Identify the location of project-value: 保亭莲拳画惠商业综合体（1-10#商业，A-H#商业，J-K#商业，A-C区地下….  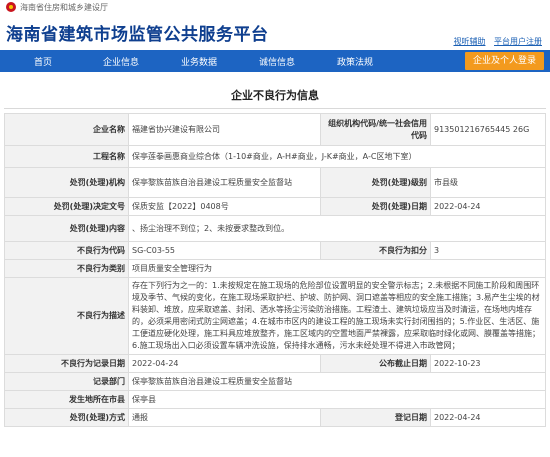
(337, 156).